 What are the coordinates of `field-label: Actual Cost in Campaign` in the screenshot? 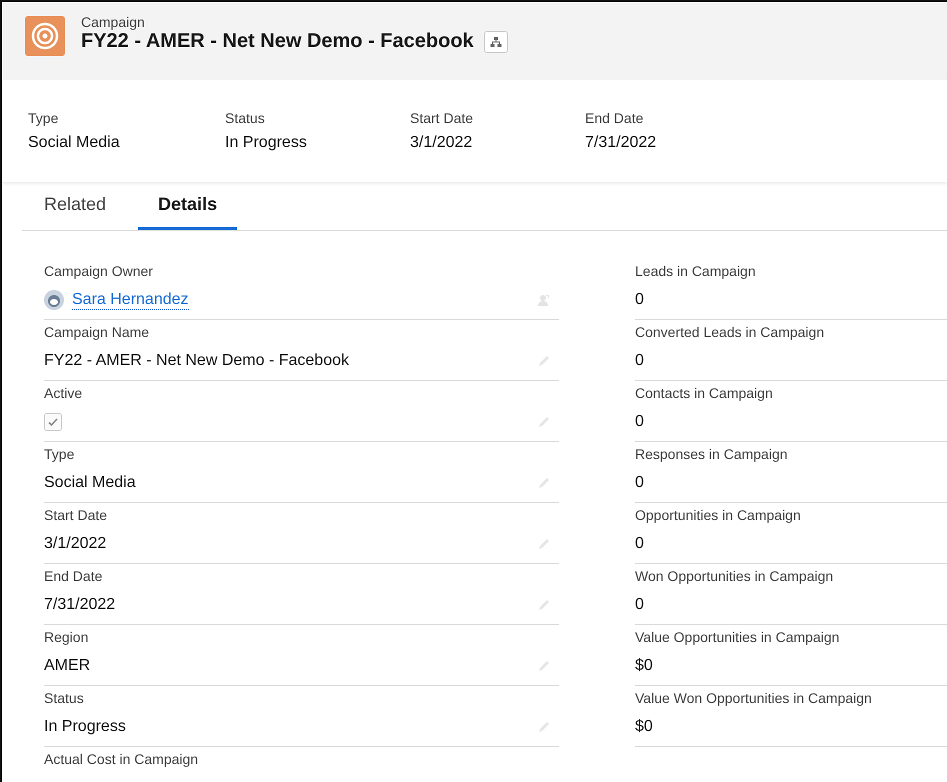 It's located at (122, 760).